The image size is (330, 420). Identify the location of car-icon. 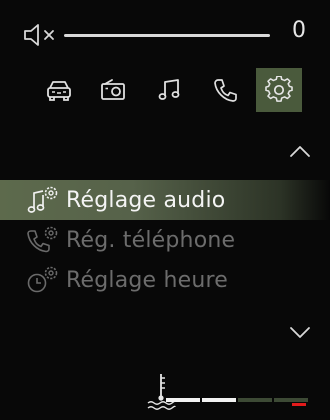
(59, 91).